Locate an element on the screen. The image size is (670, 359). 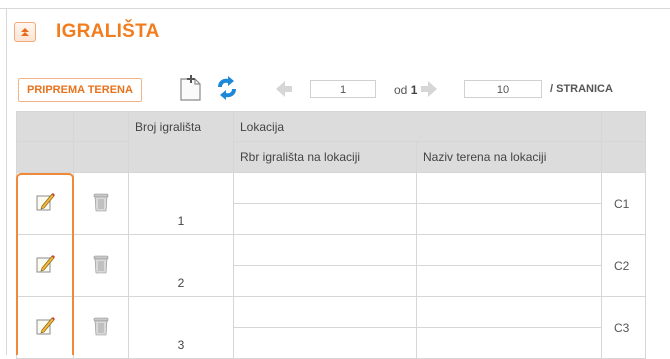
page-size-input: 10 is located at coordinates (503, 89).